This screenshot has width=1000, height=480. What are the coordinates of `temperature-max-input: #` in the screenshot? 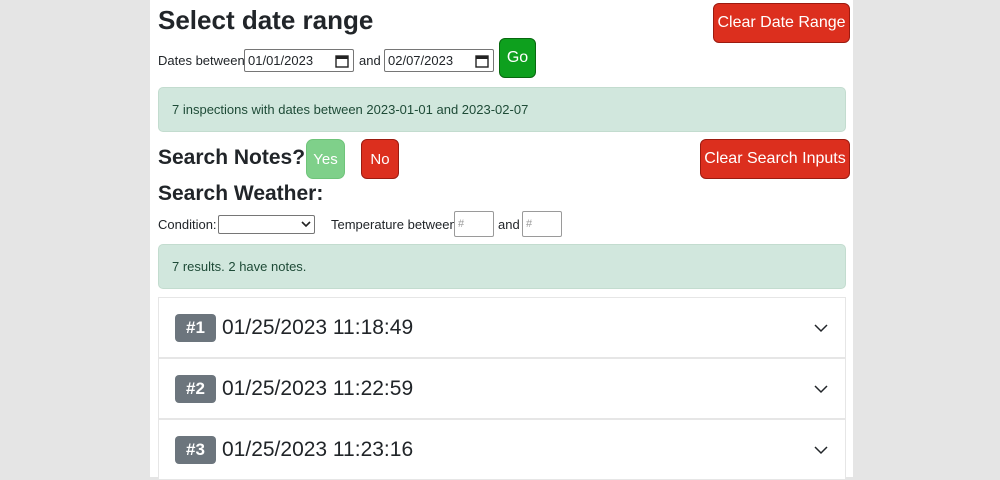 It's located at (542, 224).